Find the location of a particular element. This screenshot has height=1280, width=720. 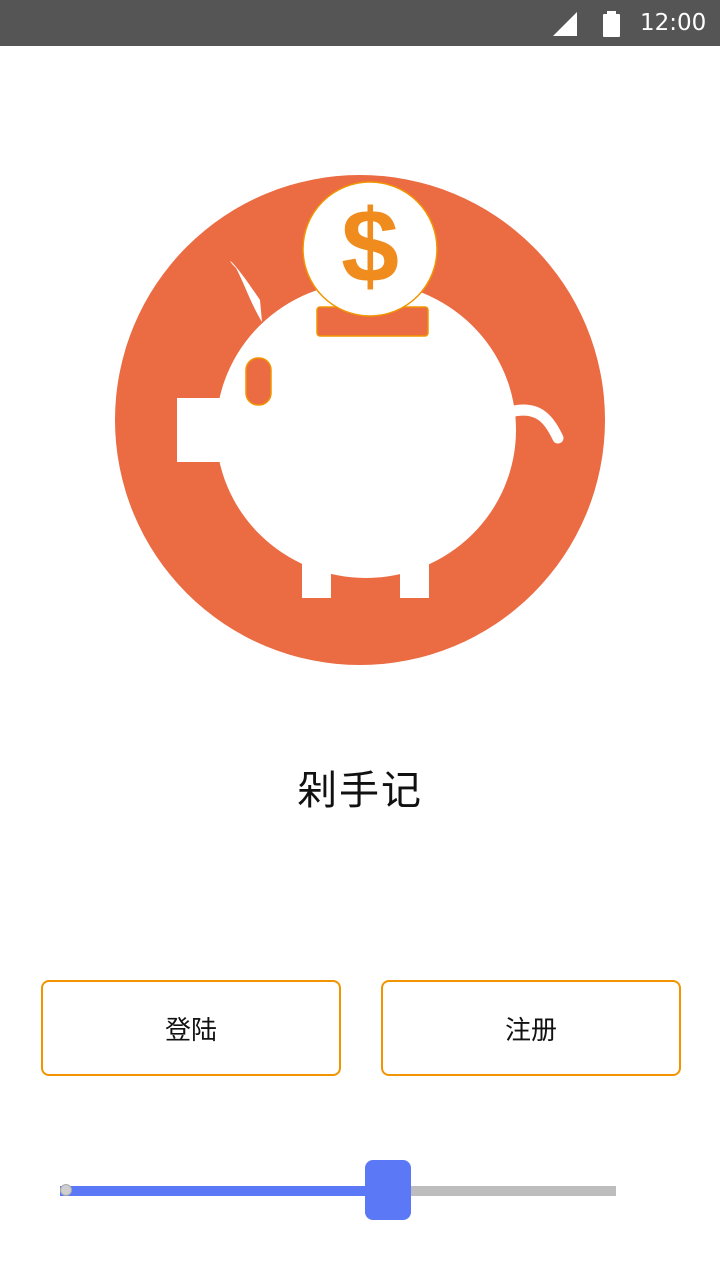

status-time: 12:00 is located at coordinates (673, 23).